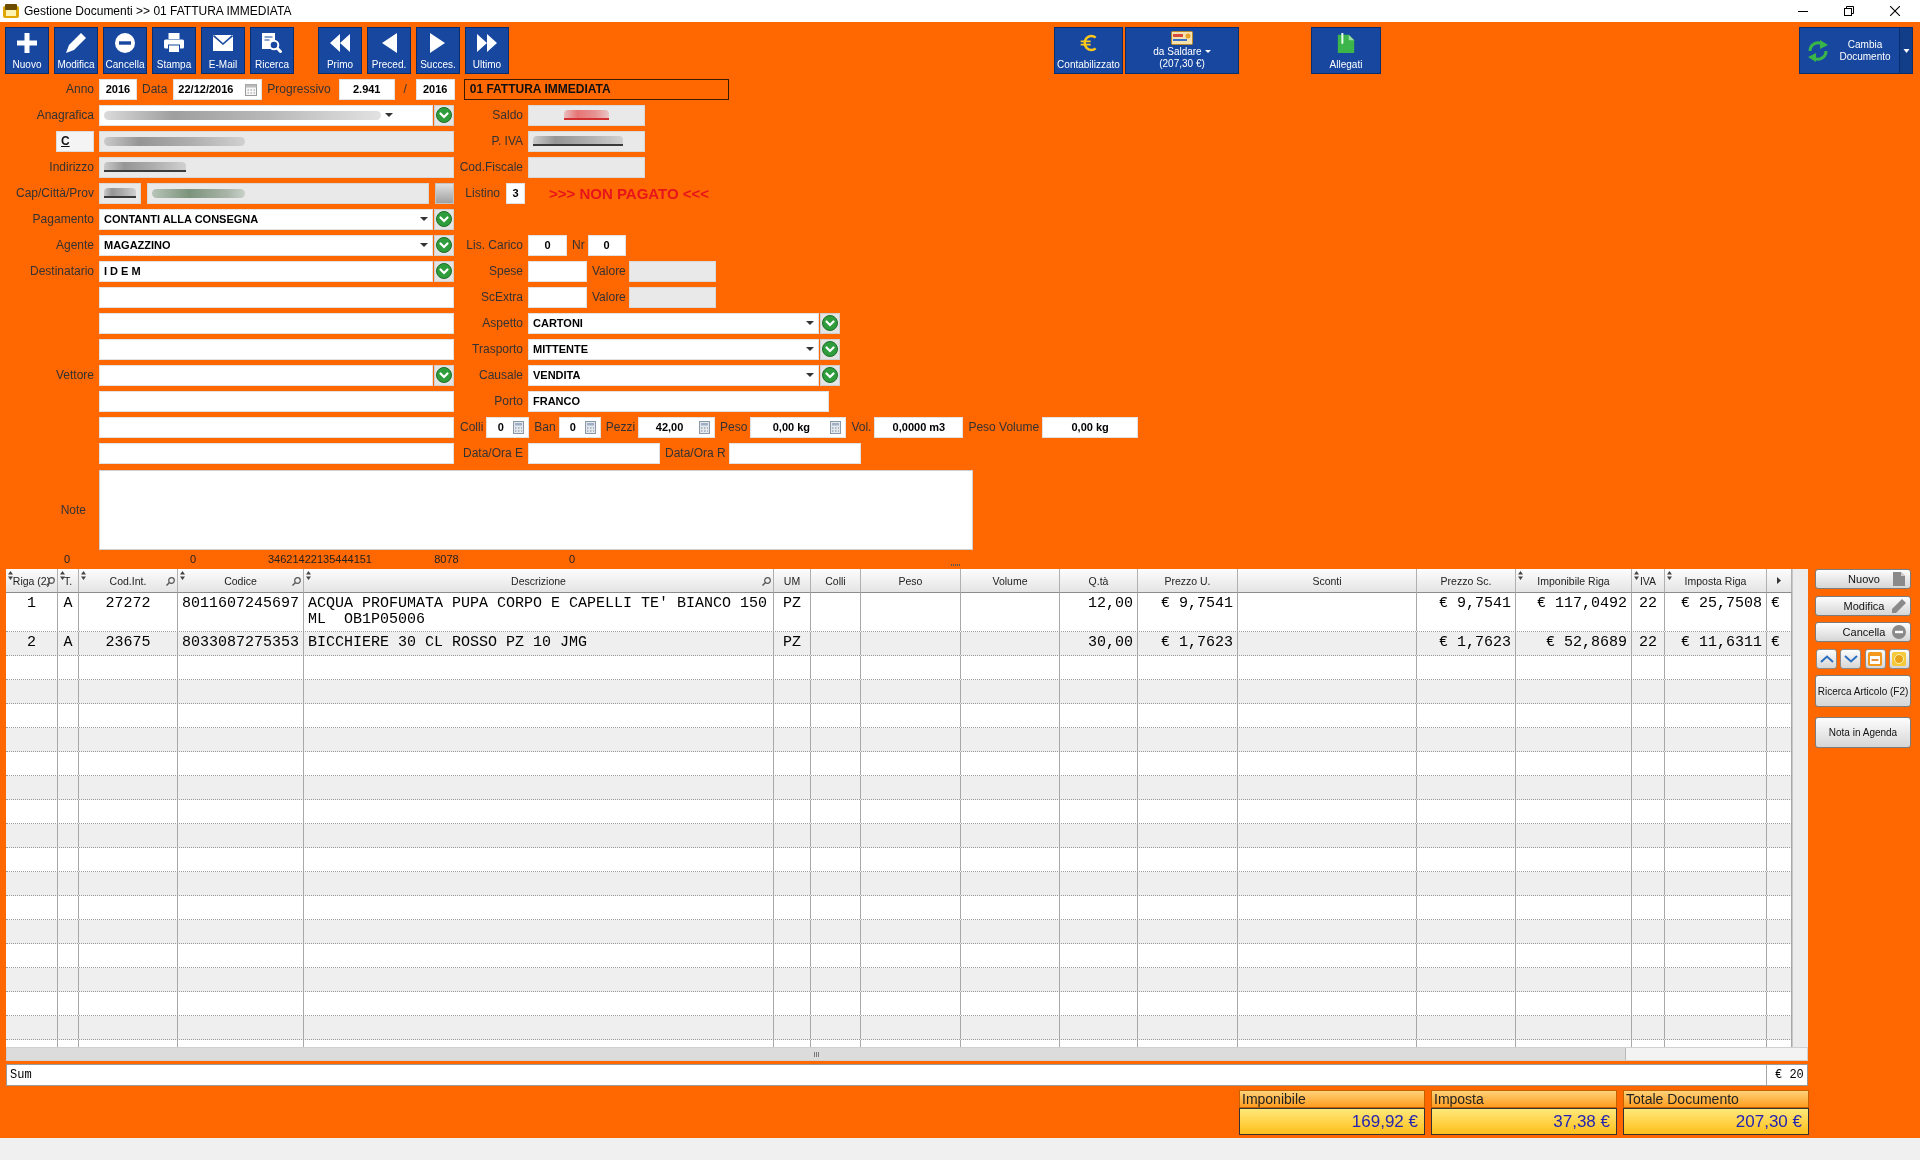 The height and width of the screenshot is (1160, 1920). What do you see at coordinates (816, 1054) in the screenshot?
I see `scrollbar-thumb` at bounding box center [816, 1054].